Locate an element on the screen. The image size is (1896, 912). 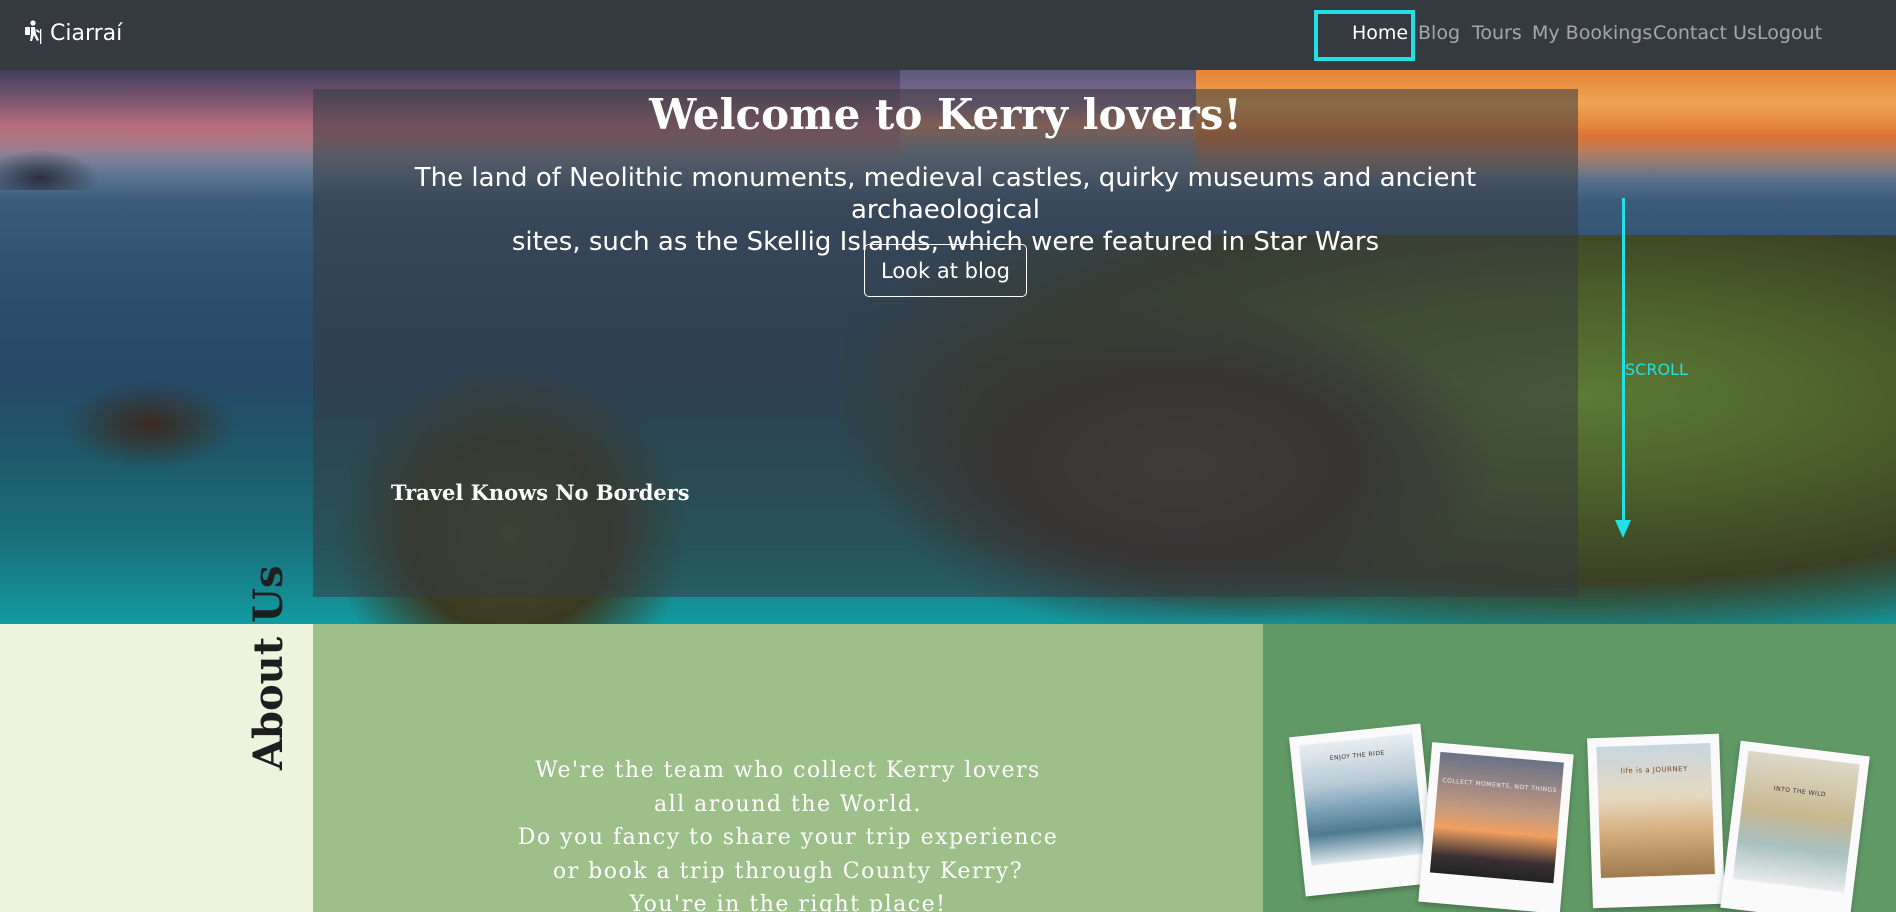
nav-logout: Logout is located at coordinates (1789, 33).